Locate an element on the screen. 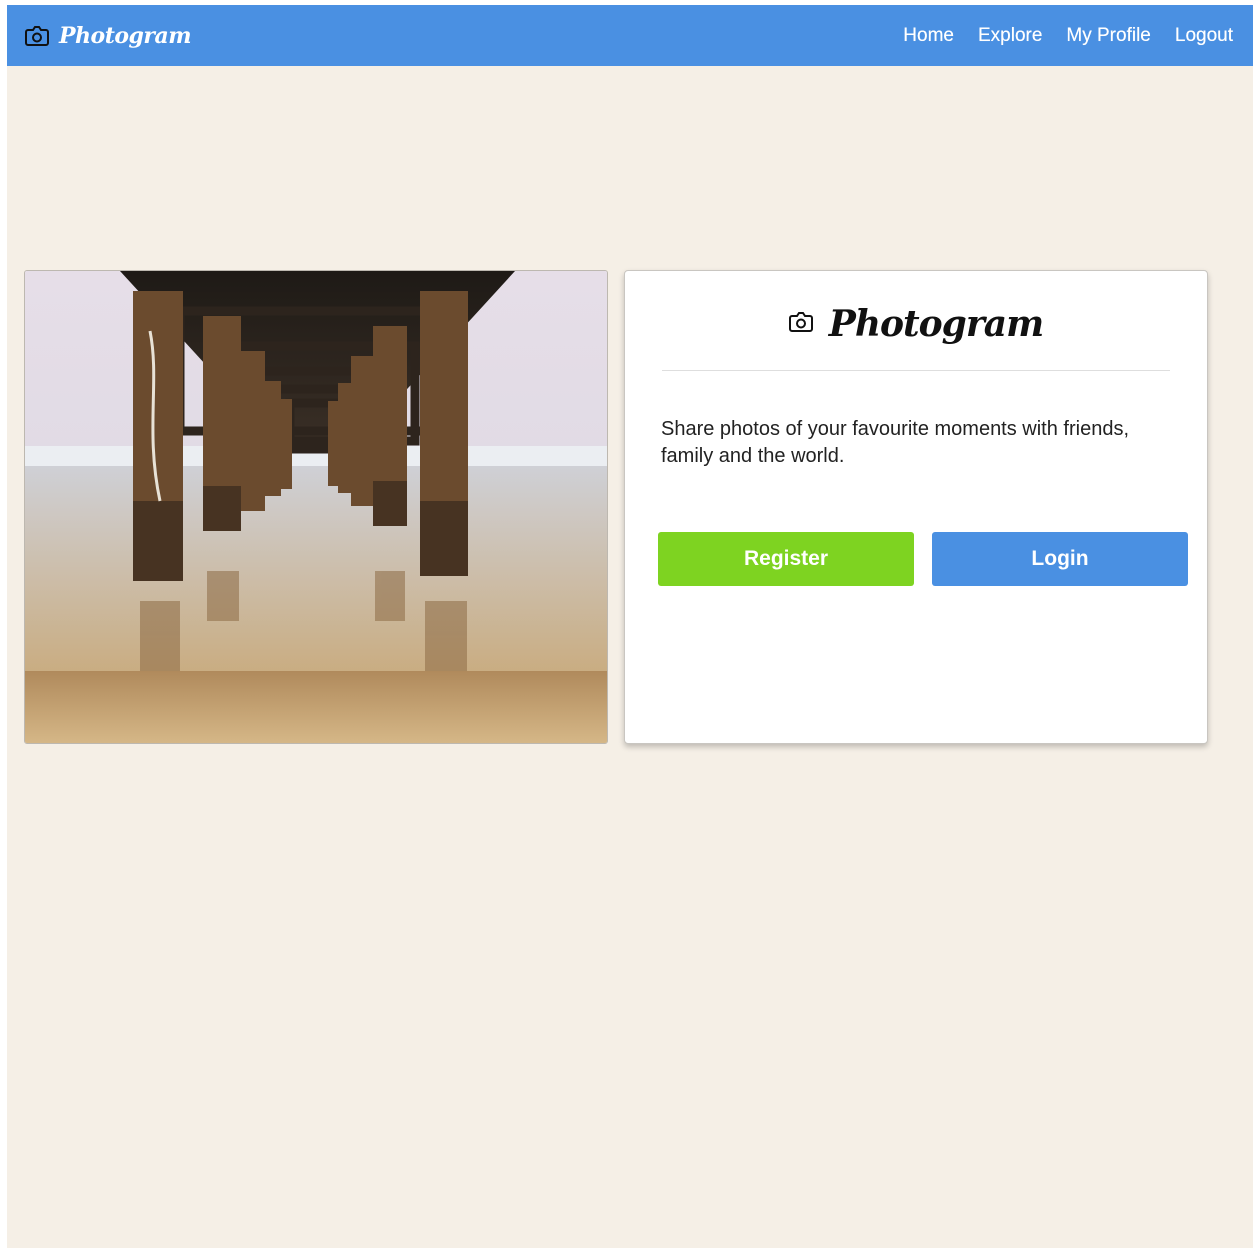 The width and height of the screenshot is (1253, 1248). login-button: Login is located at coordinates (1060, 559).